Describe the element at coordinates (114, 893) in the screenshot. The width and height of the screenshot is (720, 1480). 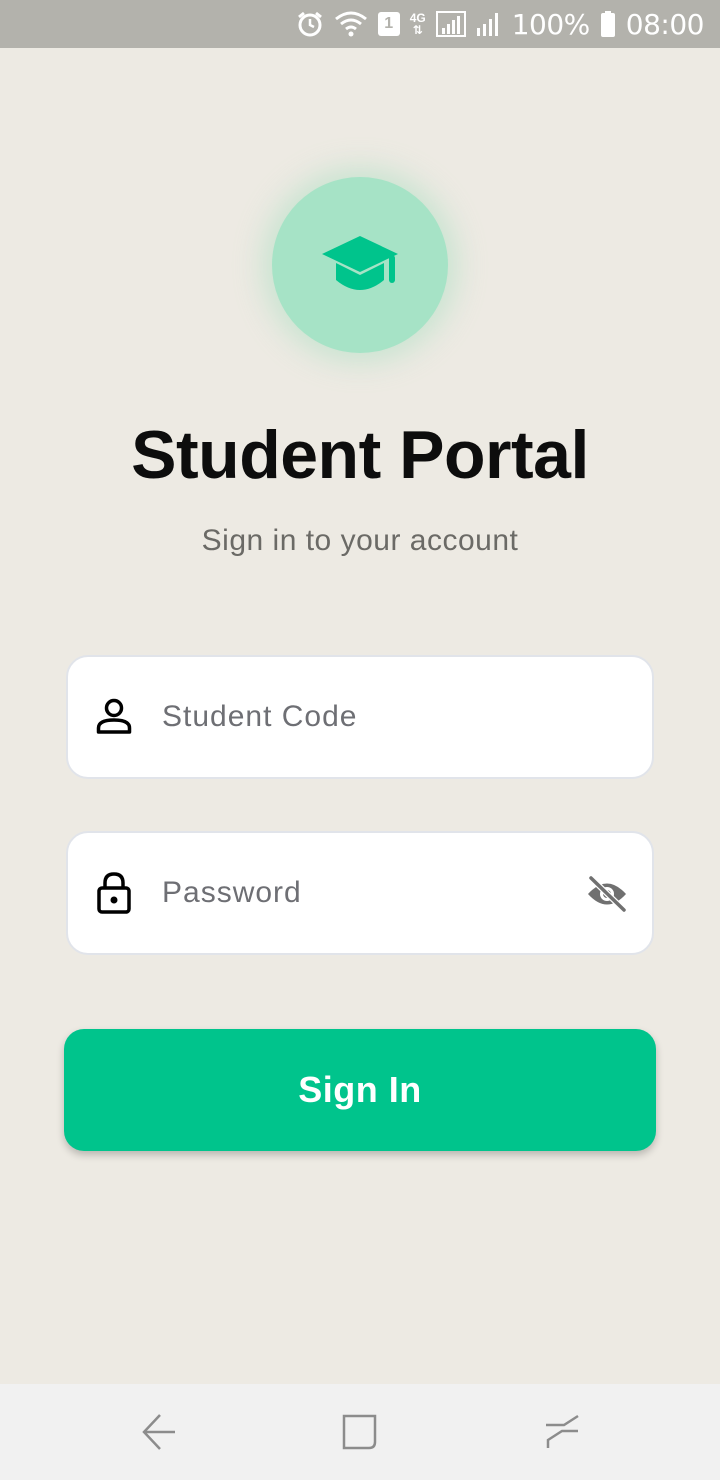
I see `lock-icon` at that location.